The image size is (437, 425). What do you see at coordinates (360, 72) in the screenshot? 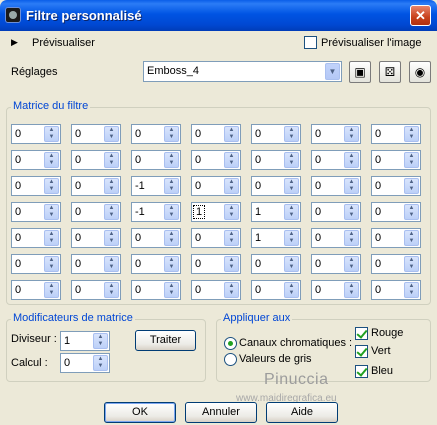
I see `save-preset-button: ▣` at bounding box center [360, 72].